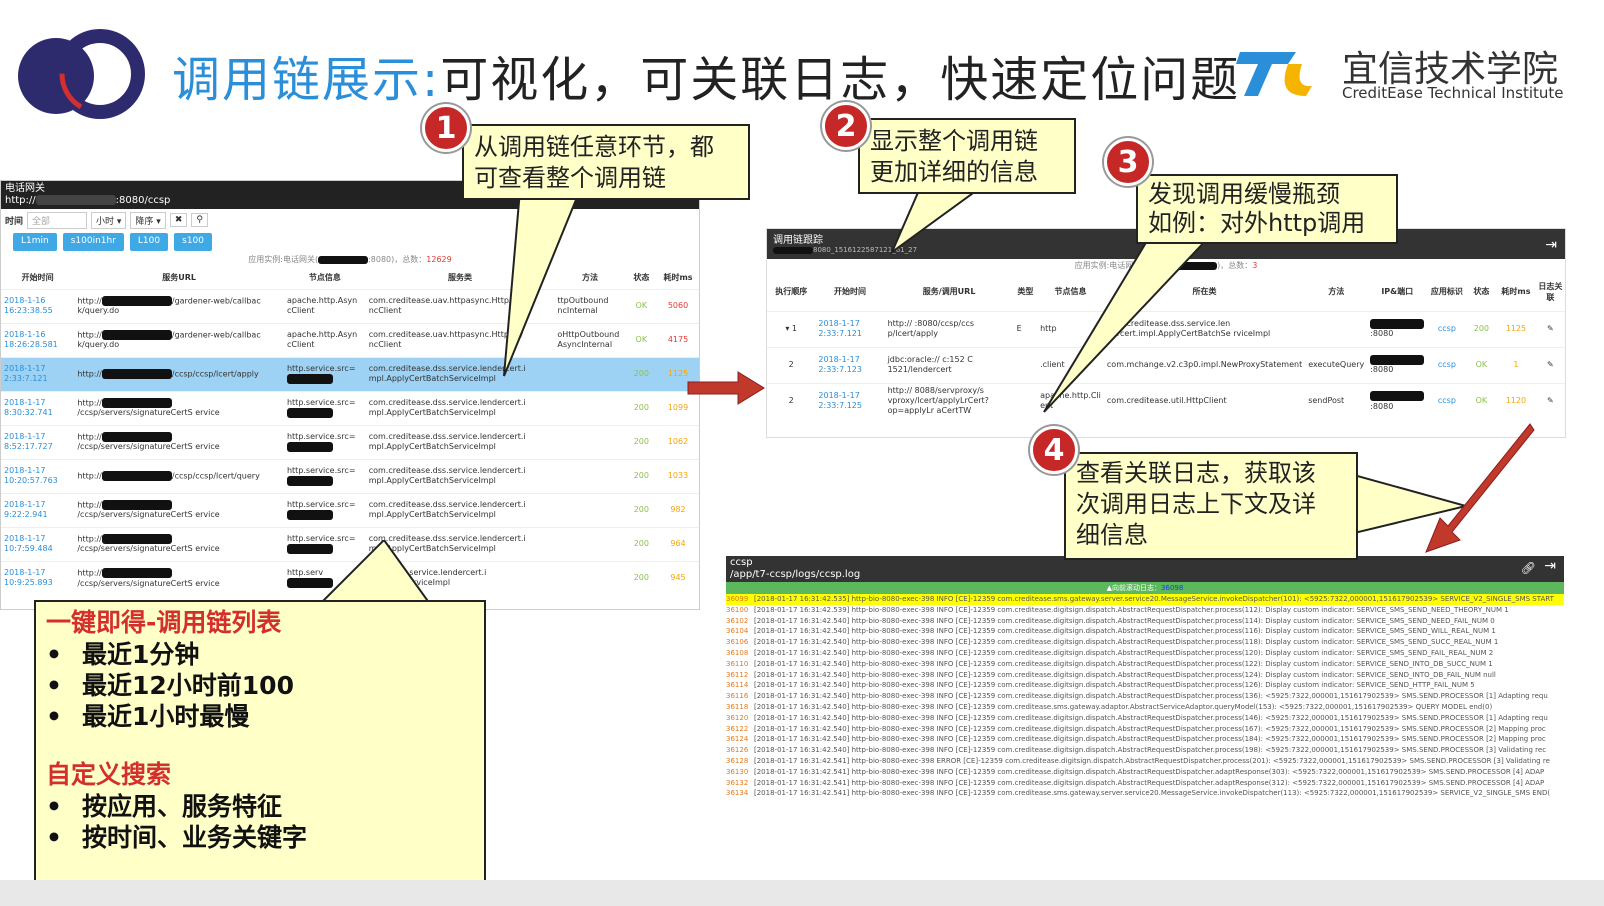 The height and width of the screenshot is (906, 1604). What do you see at coordinates (1336, 364) in the screenshot?
I see `method: executeQuery` at bounding box center [1336, 364].